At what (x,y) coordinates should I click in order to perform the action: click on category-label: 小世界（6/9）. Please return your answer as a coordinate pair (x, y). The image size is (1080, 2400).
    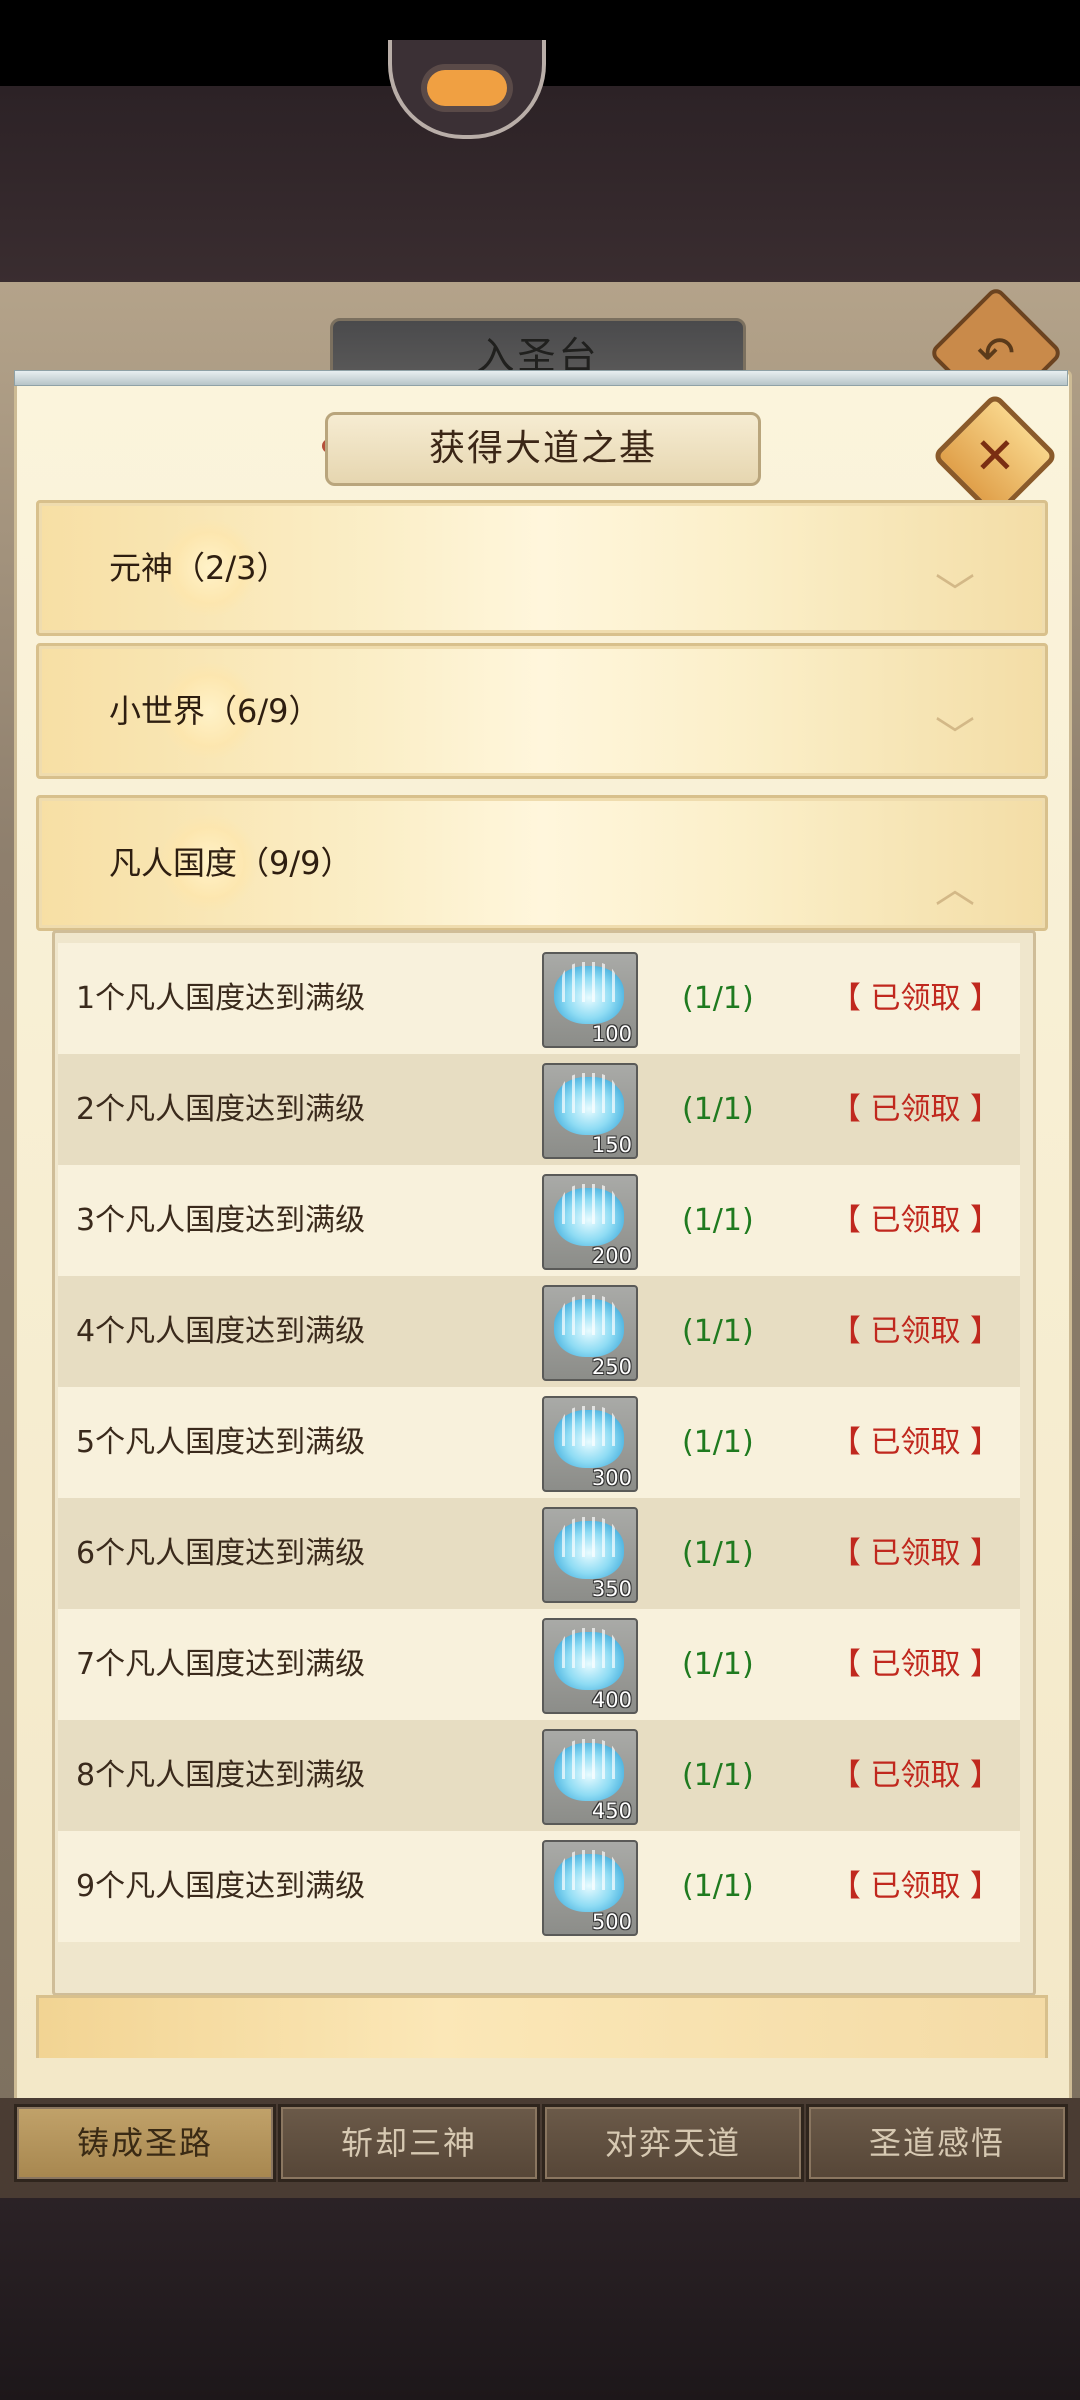
    Looking at the image, I should click on (215, 711).